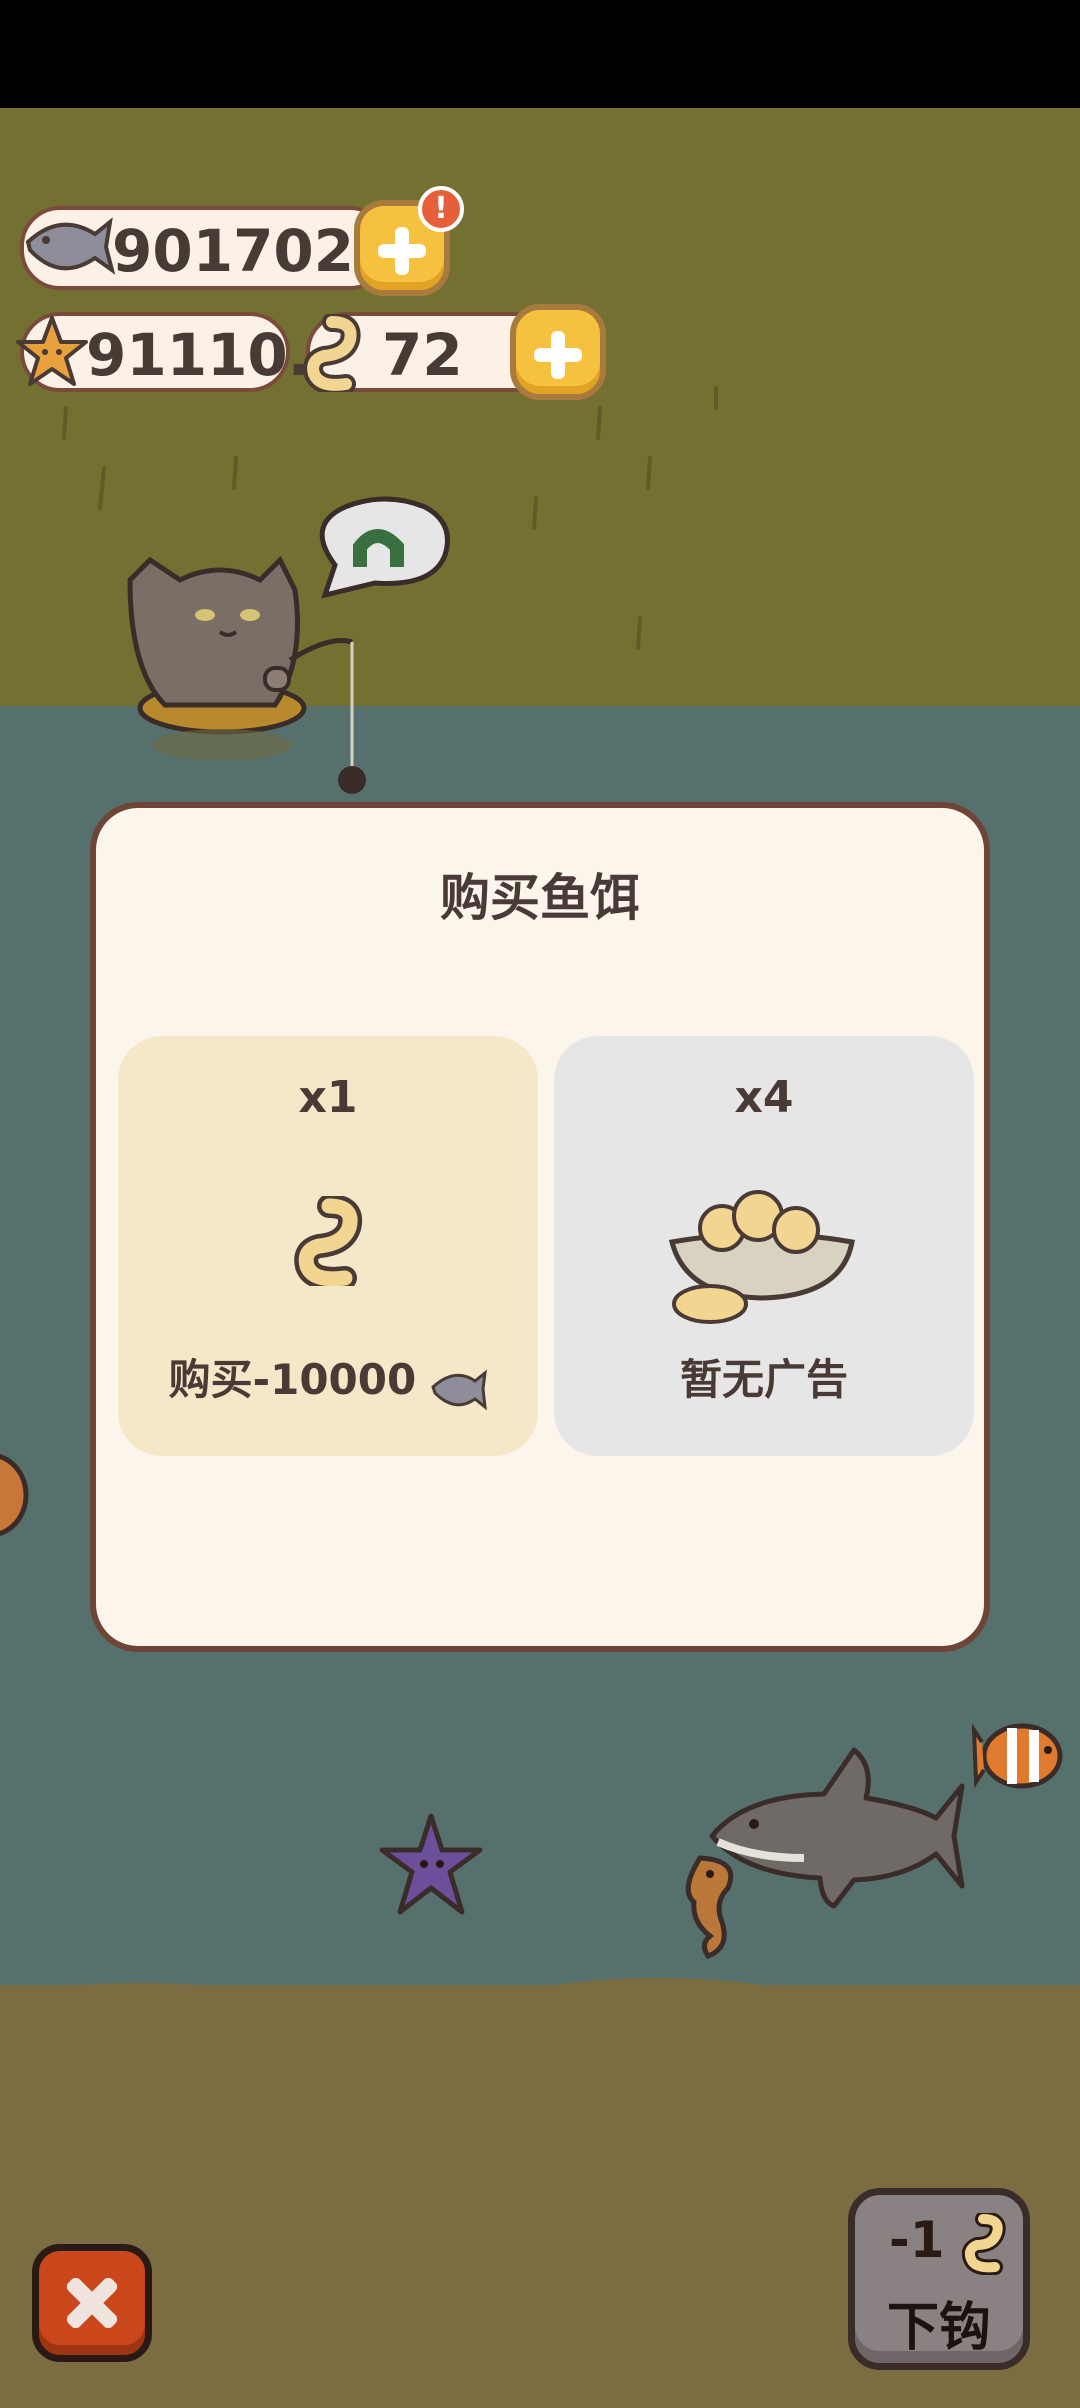  I want to click on buy-bait-x1-option: x1 购买-10000, so click(328, 1246).